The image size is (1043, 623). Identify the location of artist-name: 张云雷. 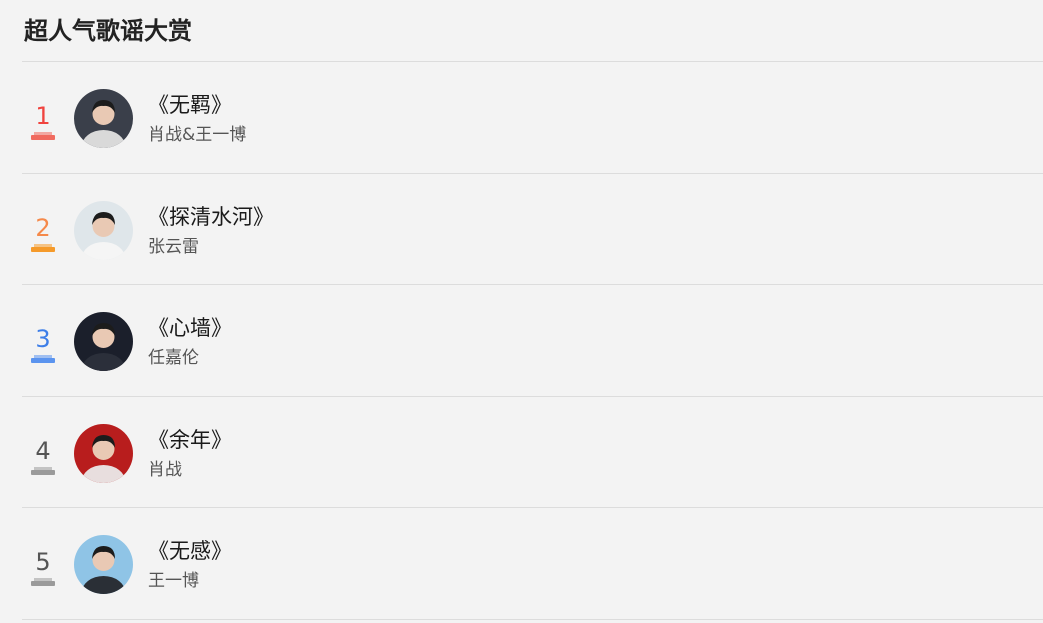
(173, 246).